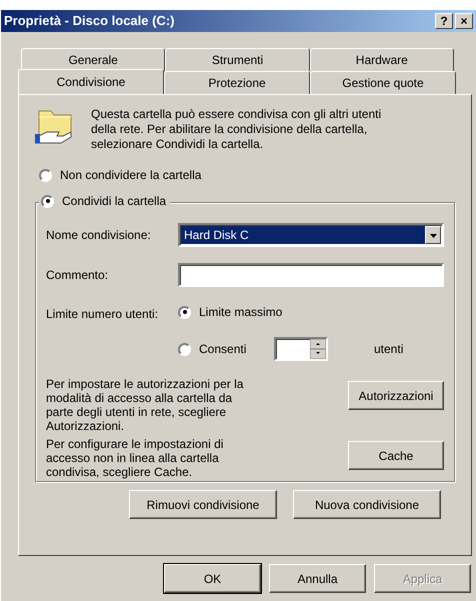 The height and width of the screenshot is (601, 476). I want to click on permissions-text: Per impostare le autorizzazioni per la modalità di accesso alla cartella da parte degli utenti in rete, scegliere Autorizzazioni., so click(145, 405).